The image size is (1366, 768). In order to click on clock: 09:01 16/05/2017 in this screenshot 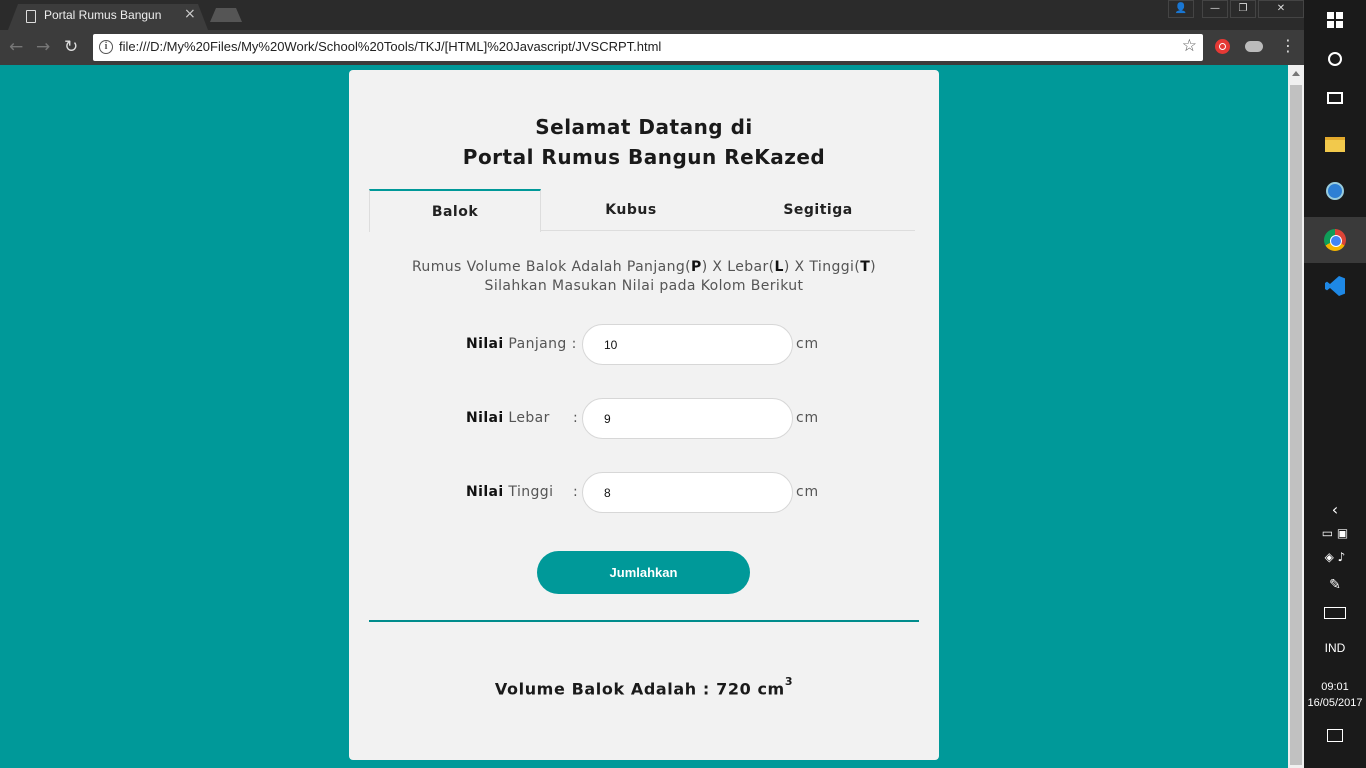, I will do `click(1335, 695)`.